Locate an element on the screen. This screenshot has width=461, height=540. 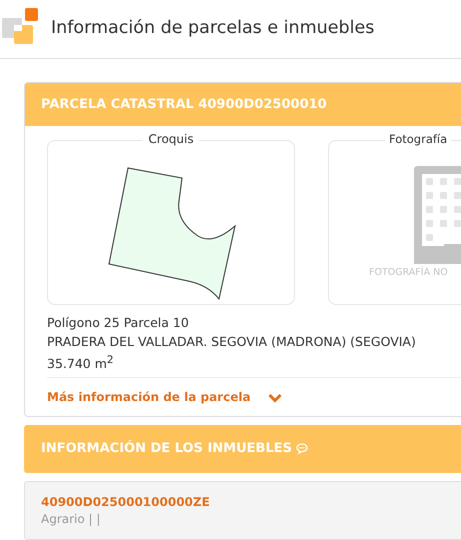
parcel-info: PRADERA DEL VALLADAR. SEGOVIA (MADRONA) (SEGOVIA) is located at coordinates (232, 341).